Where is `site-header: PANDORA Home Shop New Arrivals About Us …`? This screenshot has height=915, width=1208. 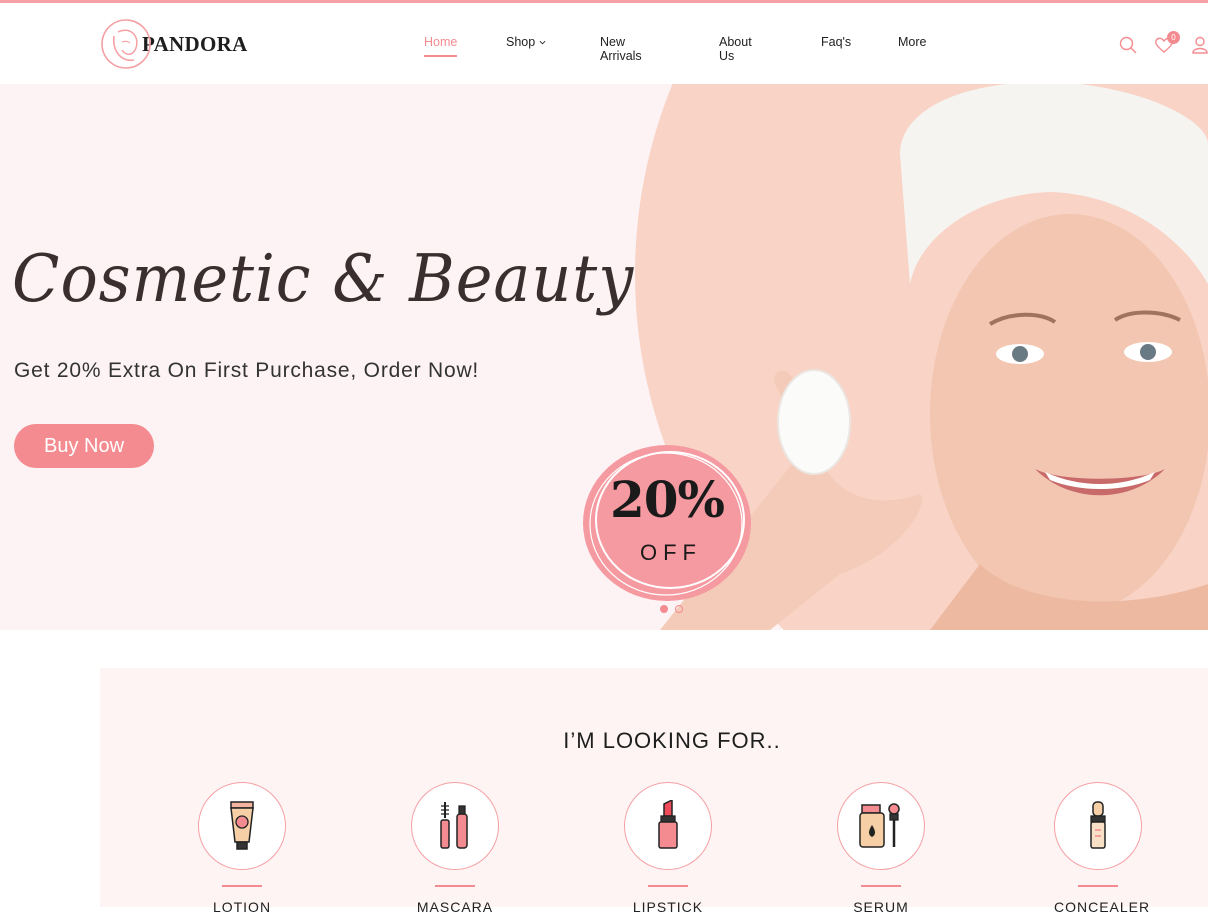
site-header: PANDORA Home Shop New Arrivals About Us … is located at coordinates (604, 43).